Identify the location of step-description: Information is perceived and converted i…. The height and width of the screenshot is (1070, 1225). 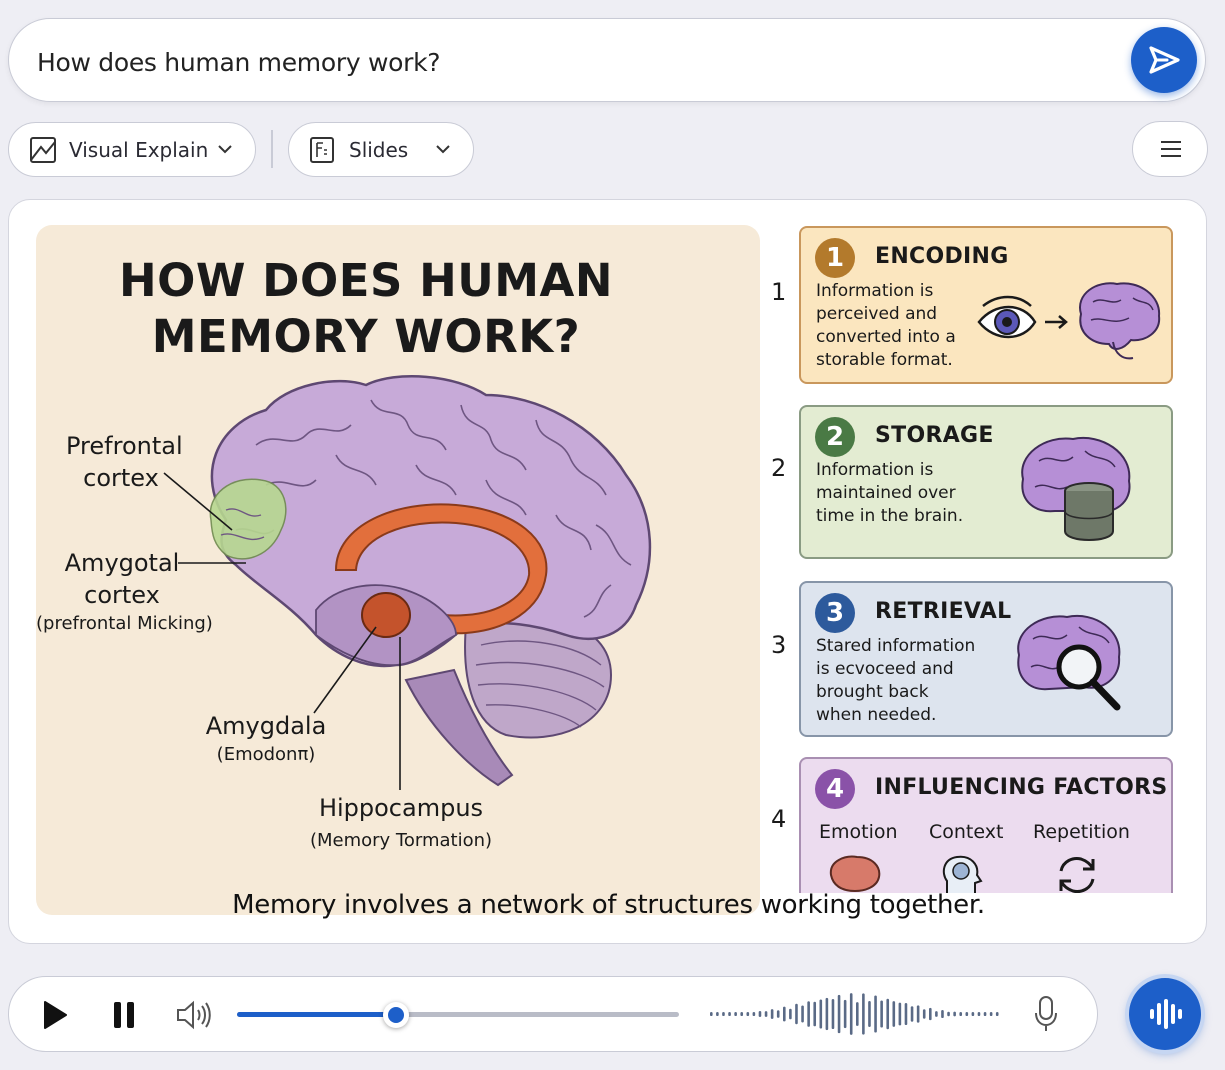
(886, 325).